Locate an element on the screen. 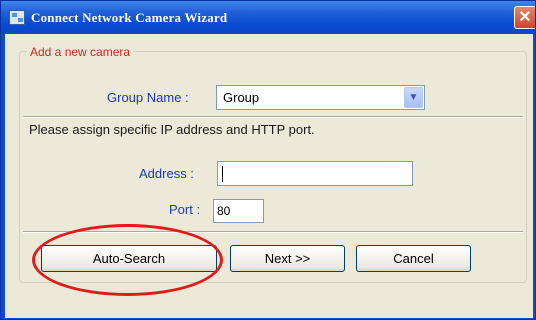 This screenshot has height=320, width=536. port-value: 80 is located at coordinates (224, 211).